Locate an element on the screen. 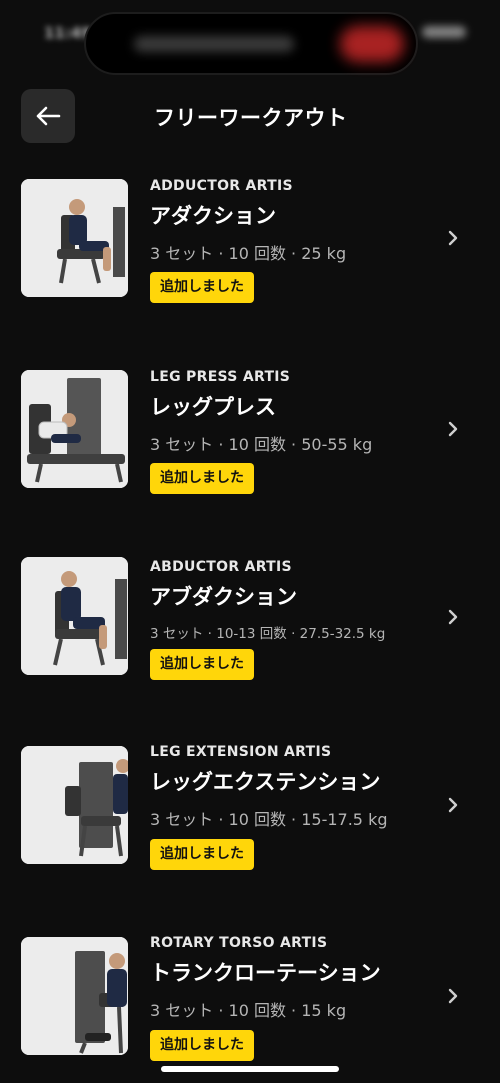 This screenshot has height=1083, width=500. status-bar: 11:49 is located at coordinates (250, 37).